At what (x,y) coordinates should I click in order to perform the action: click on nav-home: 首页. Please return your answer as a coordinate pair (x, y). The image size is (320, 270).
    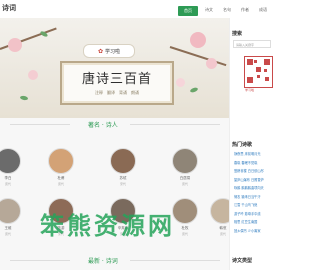
    Looking at the image, I should click on (188, 11).